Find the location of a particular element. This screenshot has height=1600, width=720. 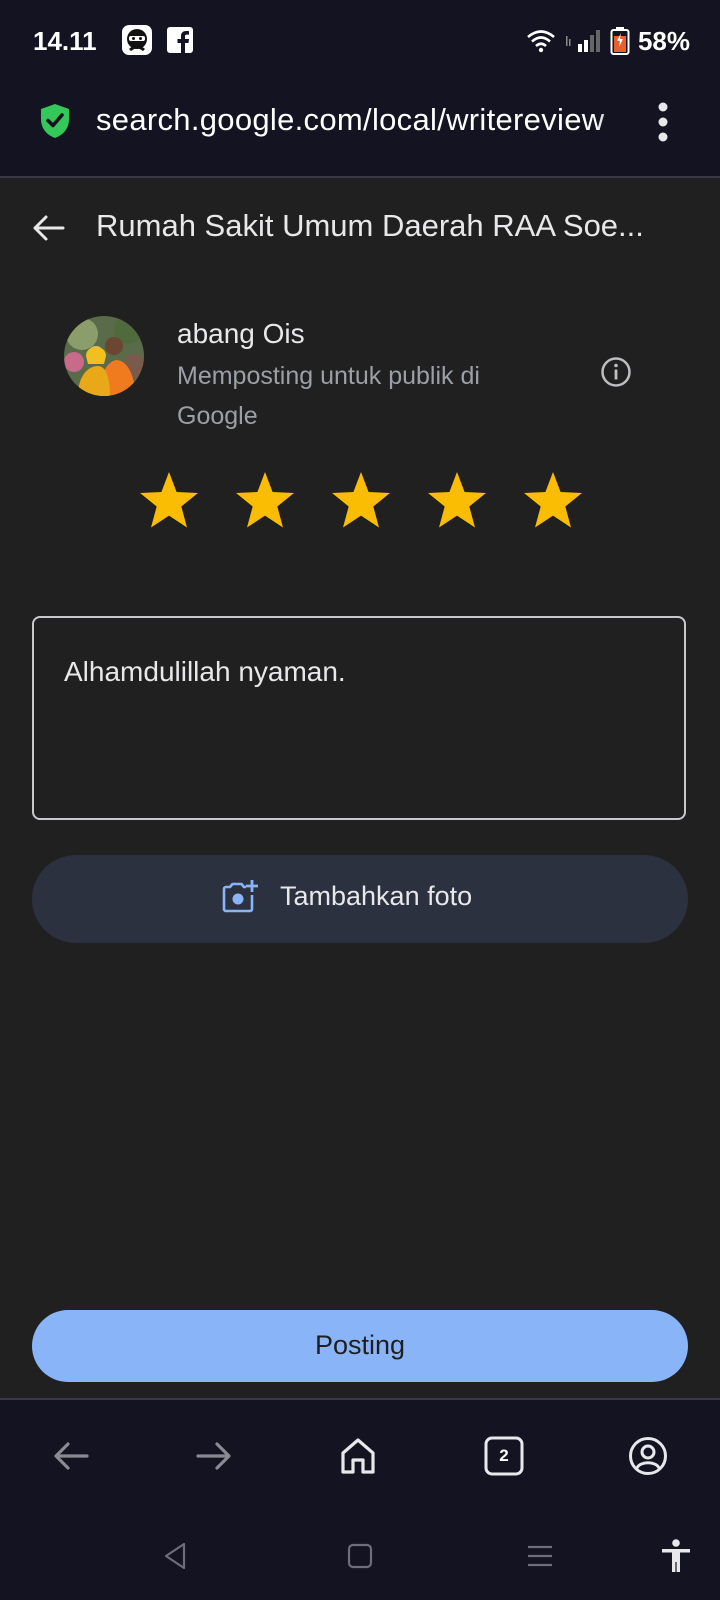

battery-percent: 58% is located at coordinates (663, 40).